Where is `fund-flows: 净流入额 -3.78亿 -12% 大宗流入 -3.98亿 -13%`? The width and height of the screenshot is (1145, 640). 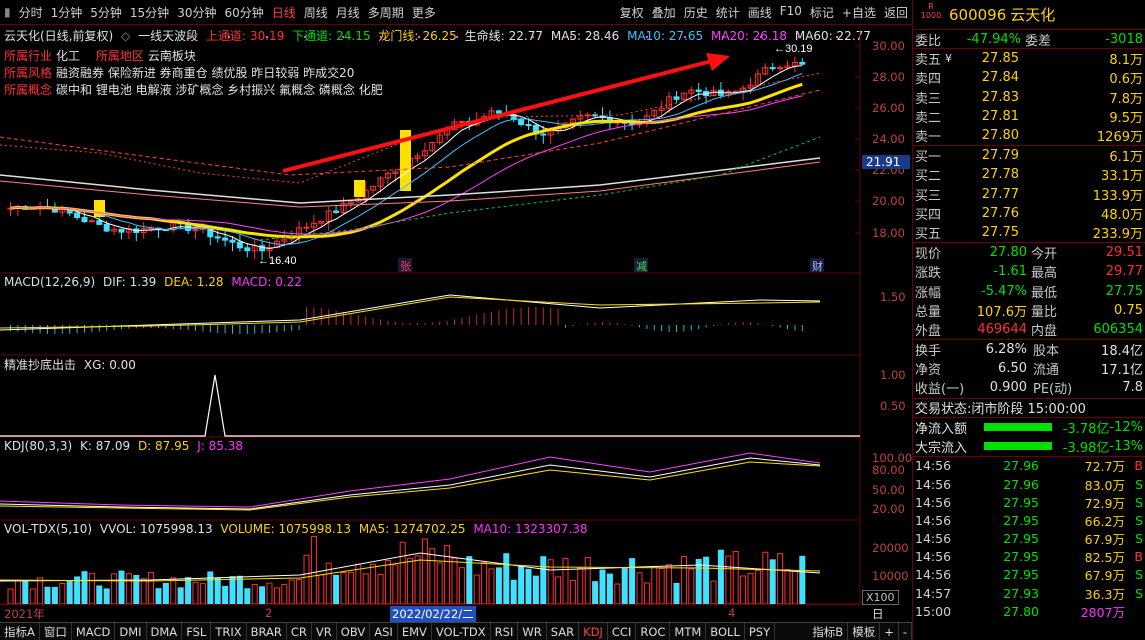
fund-flows: 净流入额 -3.78亿 -12% 大宗流入 -3.98亿 -13% is located at coordinates (1029, 437).